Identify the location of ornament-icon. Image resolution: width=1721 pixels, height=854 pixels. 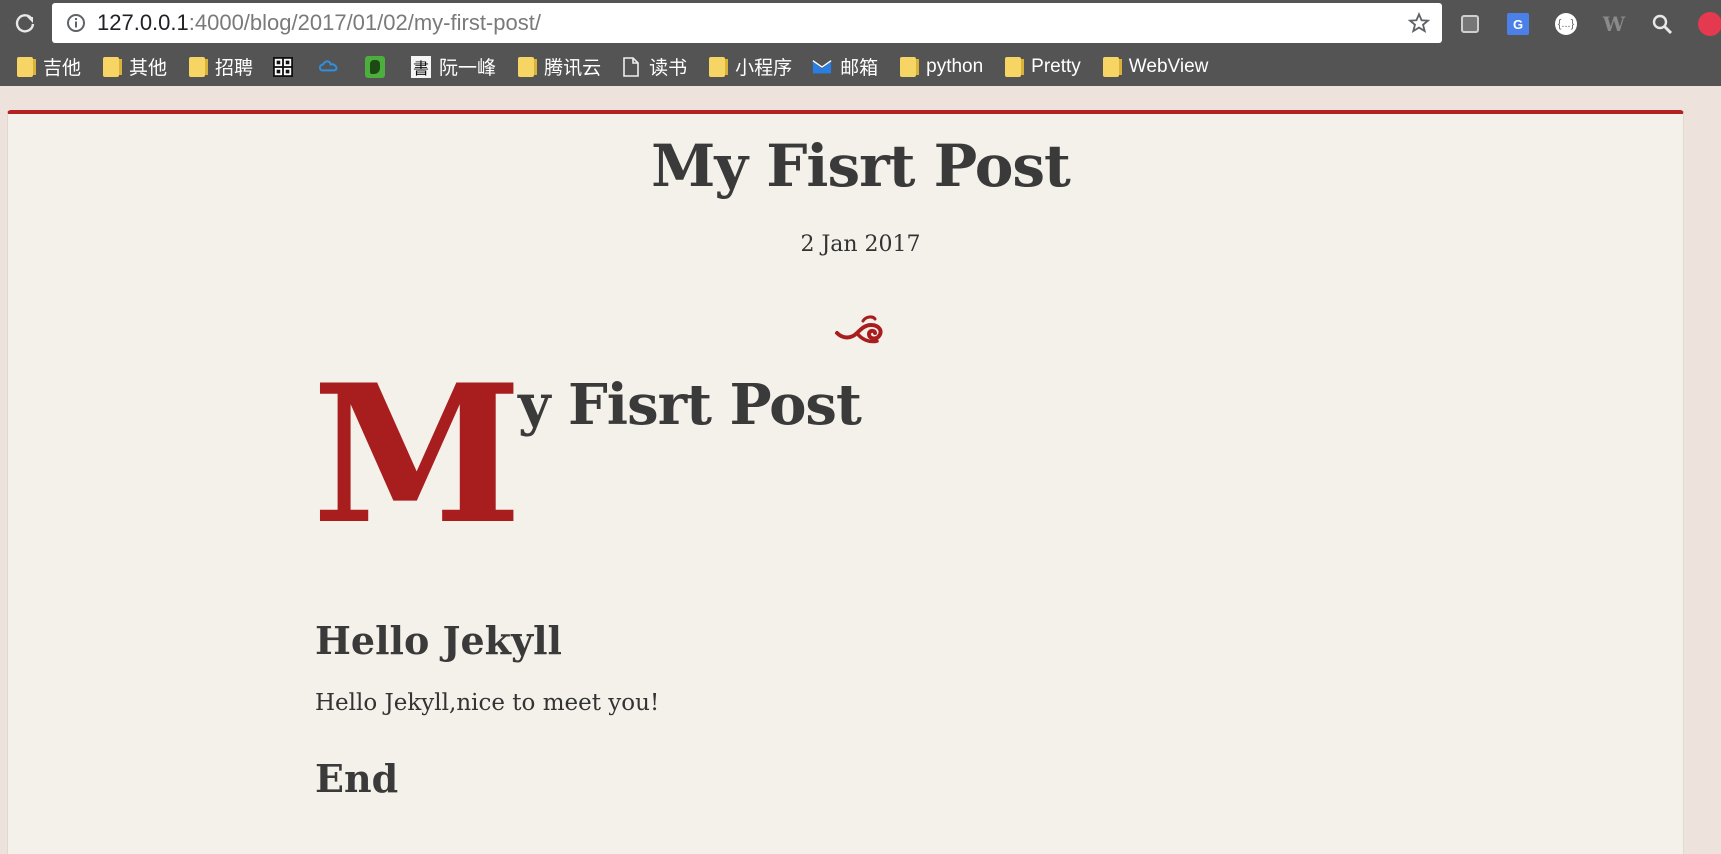
(861, 329).